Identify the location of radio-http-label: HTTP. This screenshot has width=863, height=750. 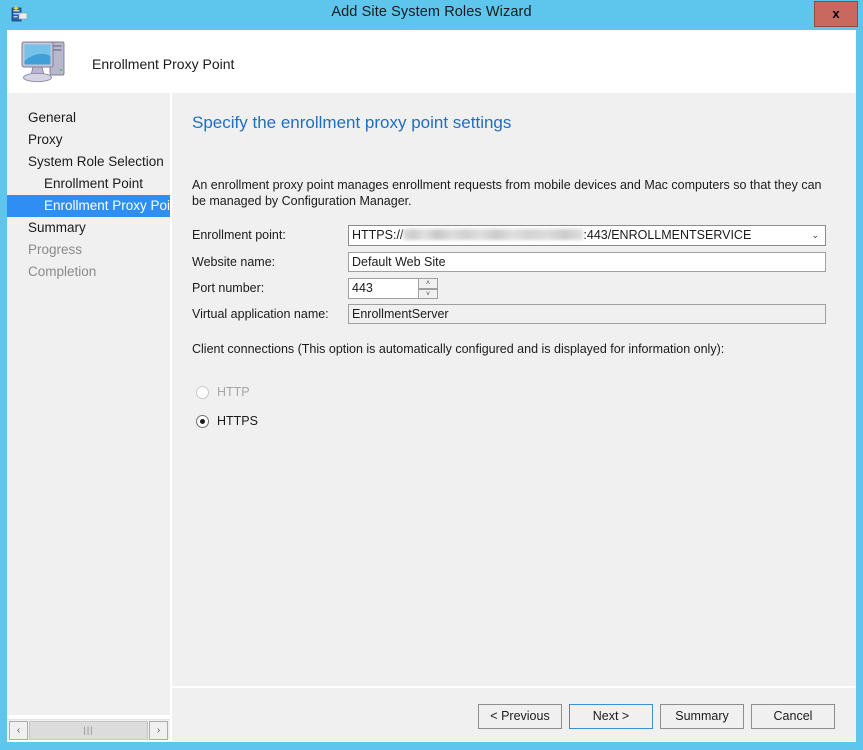
(233, 392).